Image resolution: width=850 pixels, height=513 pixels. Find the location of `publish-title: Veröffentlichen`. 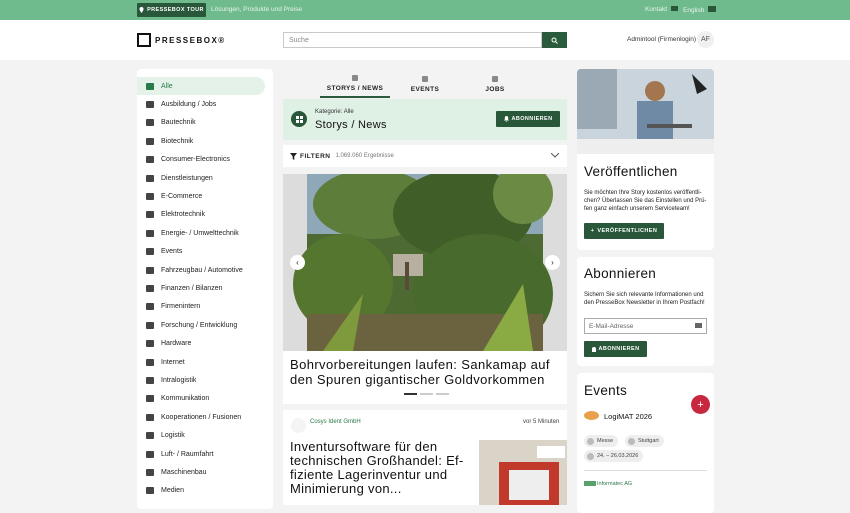

publish-title: Veröffentlichen is located at coordinates (631, 171).